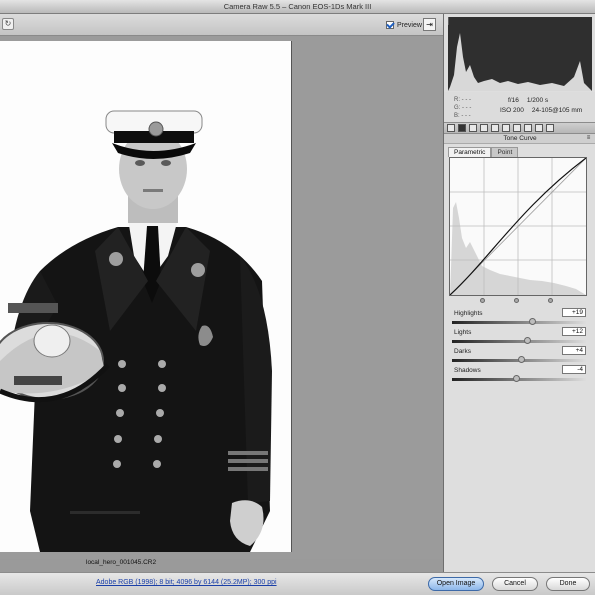 This screenshot has width=595, height=595. Describe the element at coordinates (505, 152) in the screenshot. I see `tab-point: Point` at that location.